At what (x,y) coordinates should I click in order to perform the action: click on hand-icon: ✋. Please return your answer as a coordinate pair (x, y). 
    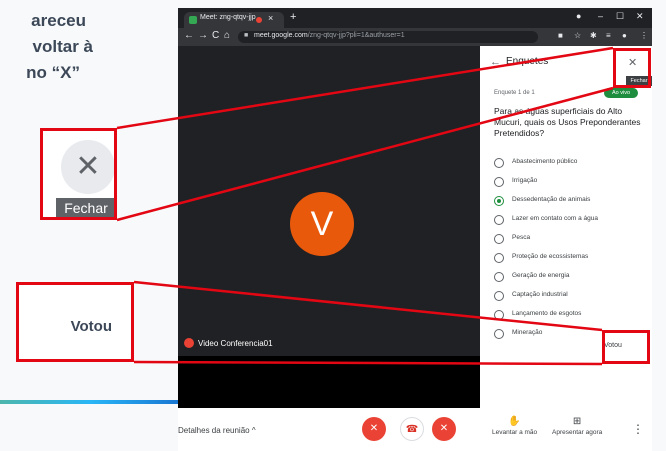
    Looking at the image, I should click on (514, 421).